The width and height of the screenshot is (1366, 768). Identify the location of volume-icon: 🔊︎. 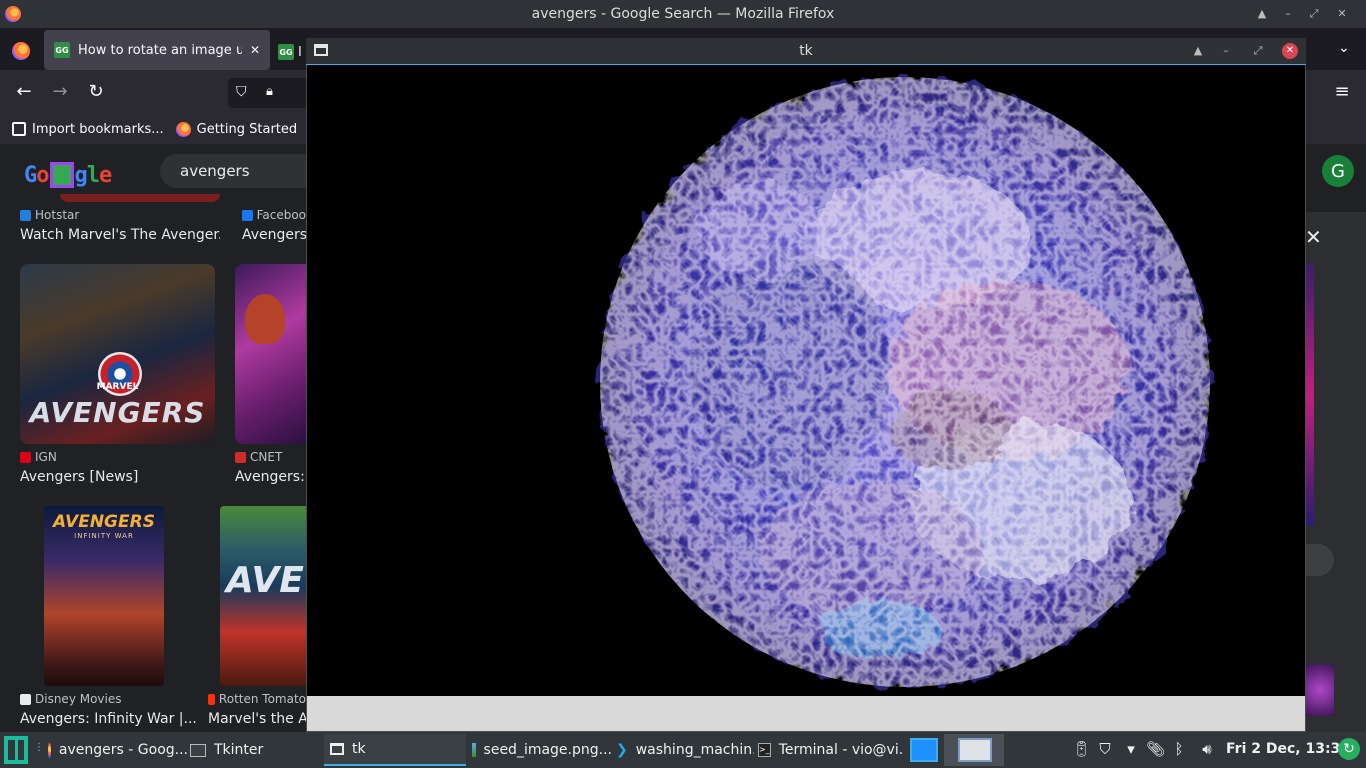
(1207, 749).